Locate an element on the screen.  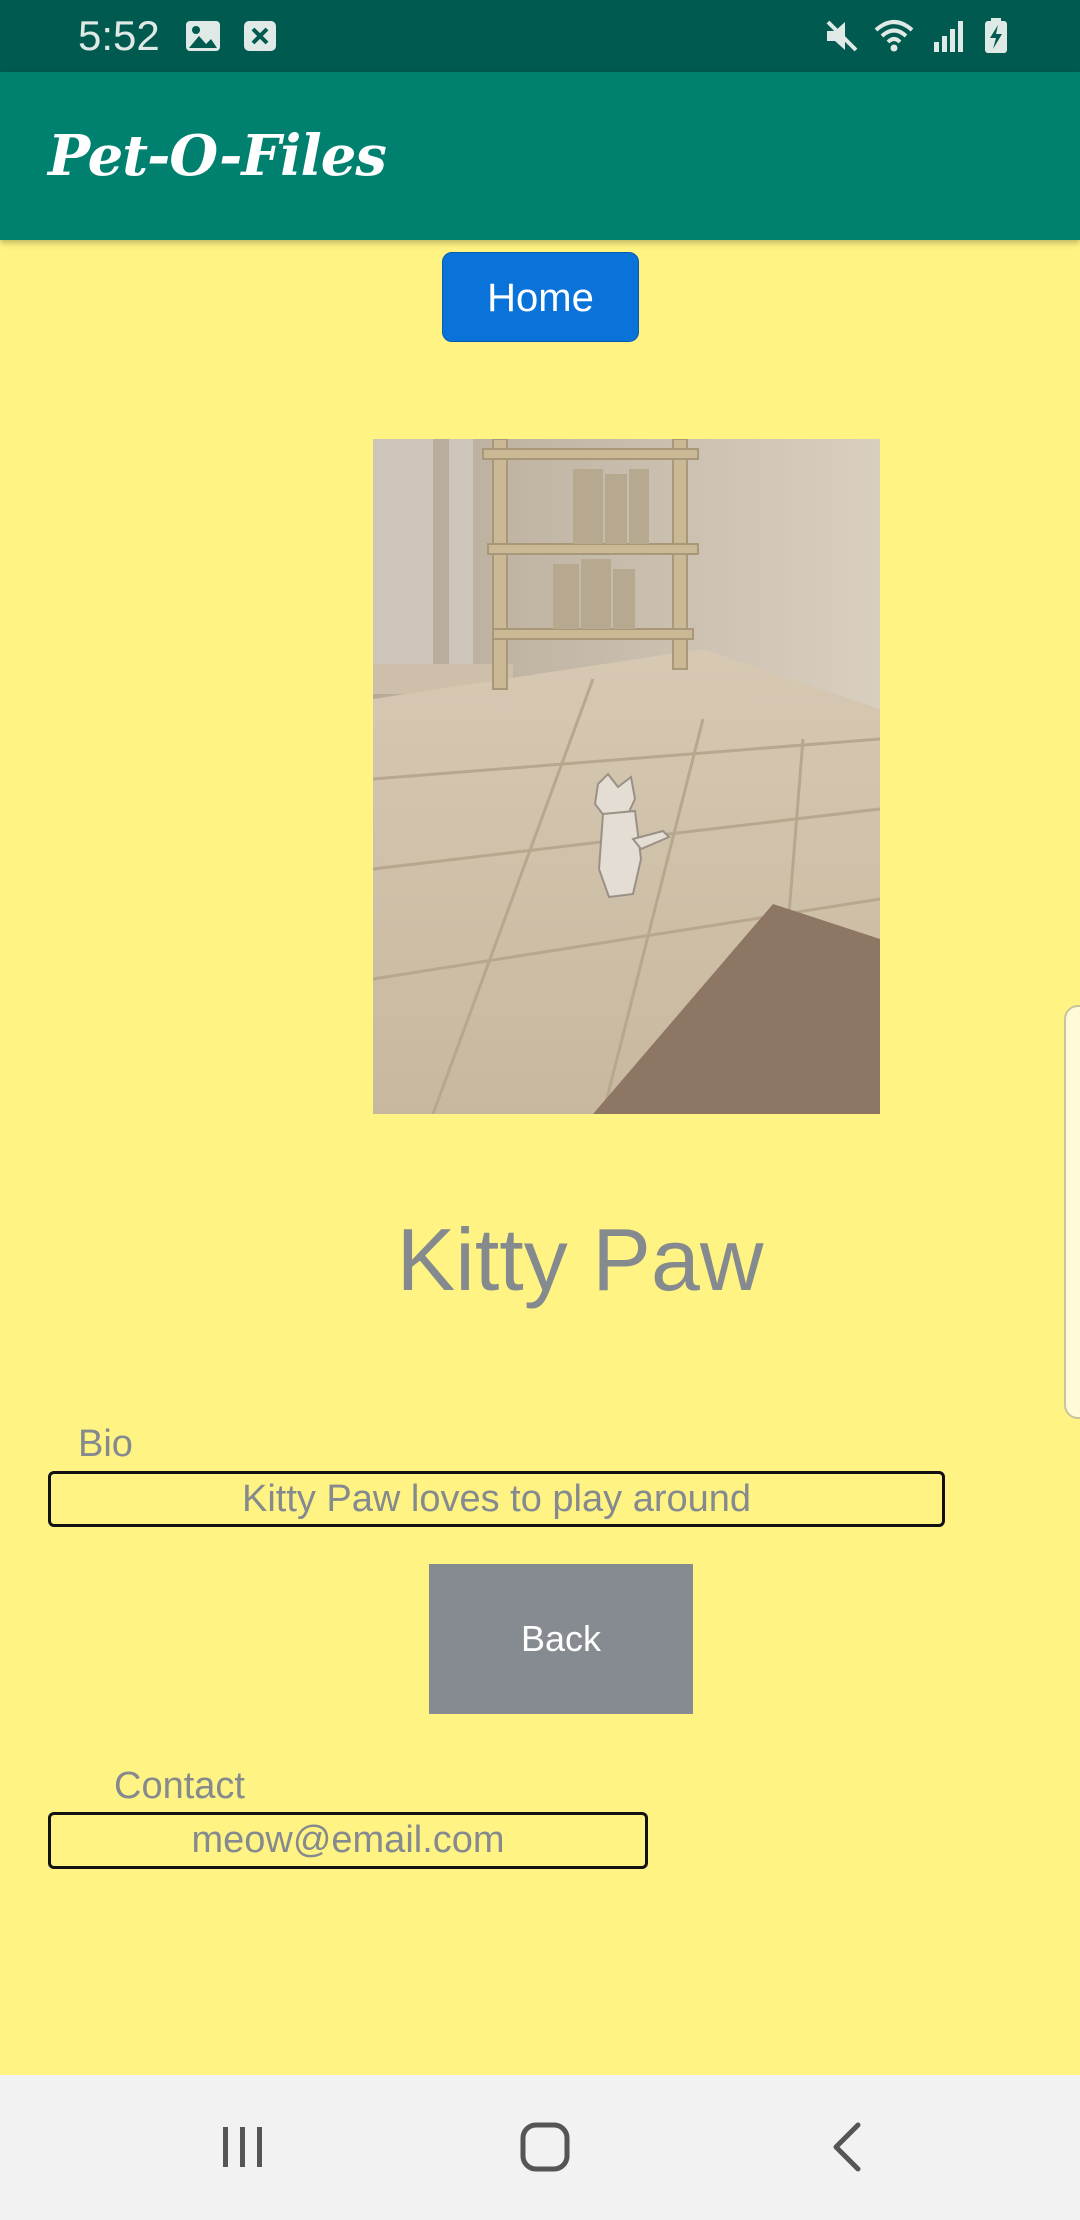
pet-photo is located at coordinates (626, 776).